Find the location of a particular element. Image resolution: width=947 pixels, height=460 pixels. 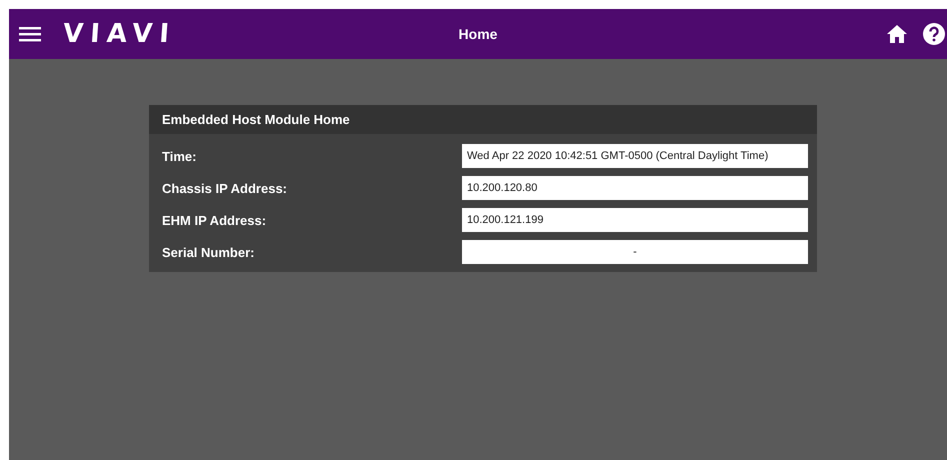

help-icon is located at coordinates (934, 34).